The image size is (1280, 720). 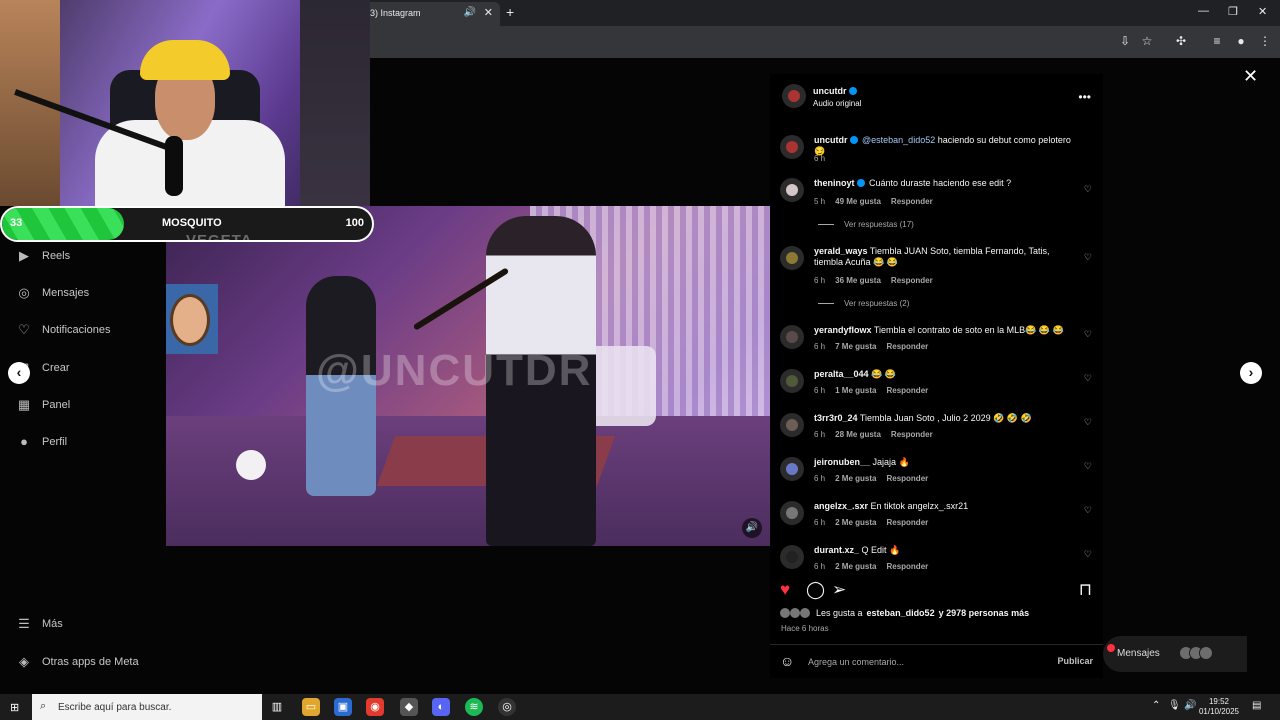 I want to click on comment-user: theninoyt, so click(x=834, y=183).